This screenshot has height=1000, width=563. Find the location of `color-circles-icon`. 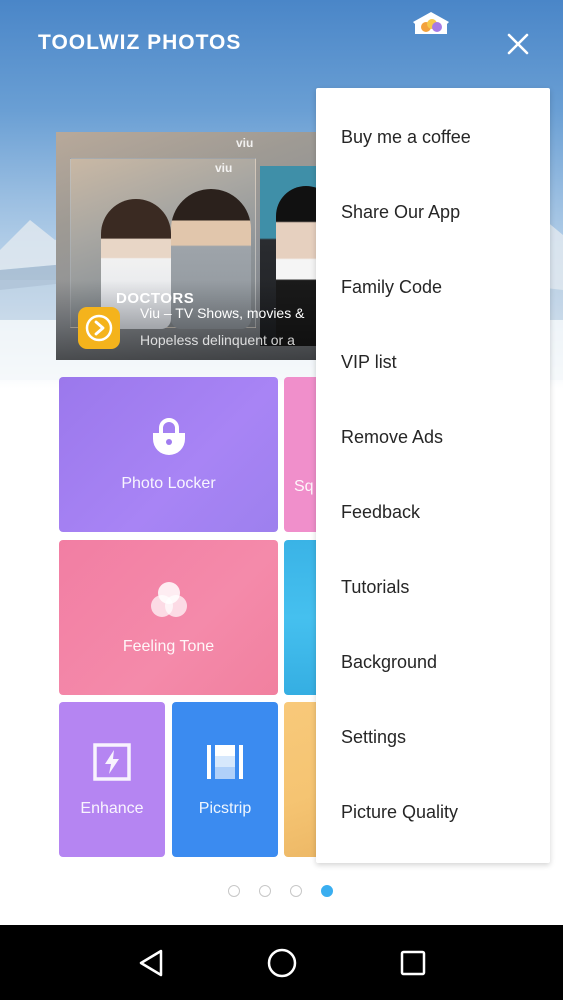

color-circles-icon is located at coordinates (169, 600).